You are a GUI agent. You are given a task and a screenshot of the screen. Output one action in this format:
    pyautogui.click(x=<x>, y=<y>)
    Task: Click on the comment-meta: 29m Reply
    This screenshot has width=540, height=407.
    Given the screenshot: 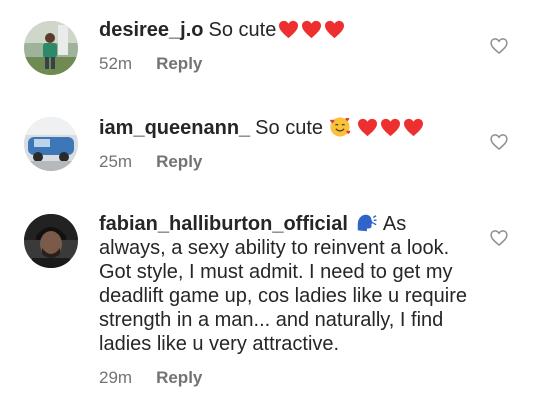 What is the action you would take?
    pyautogui.click(x=288, y=378)
    